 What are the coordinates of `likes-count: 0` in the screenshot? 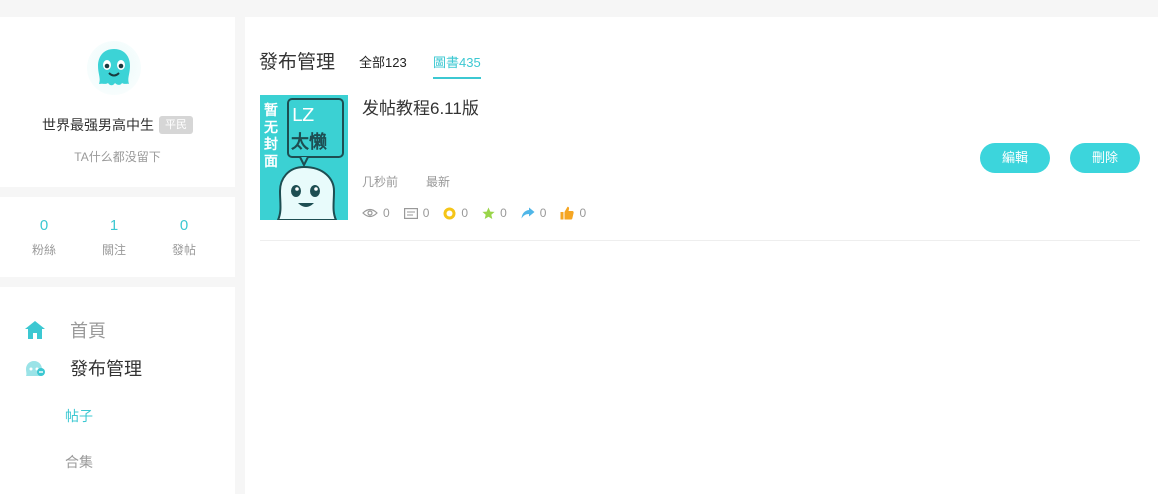 It's located at (583, 213).